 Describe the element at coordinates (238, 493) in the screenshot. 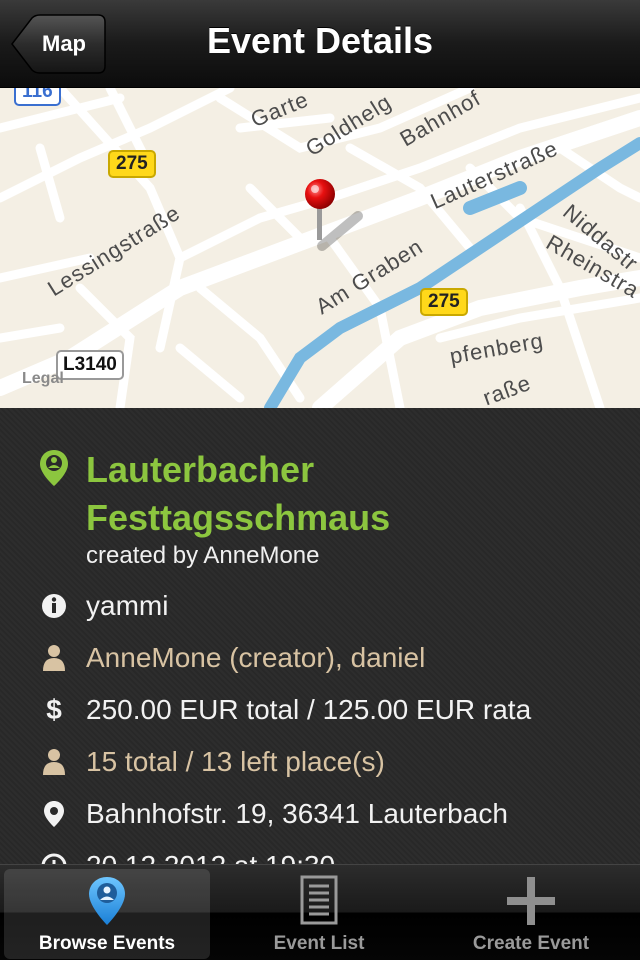

I see `event-title: Lauterbacher Festtagsschmaus` at that location.